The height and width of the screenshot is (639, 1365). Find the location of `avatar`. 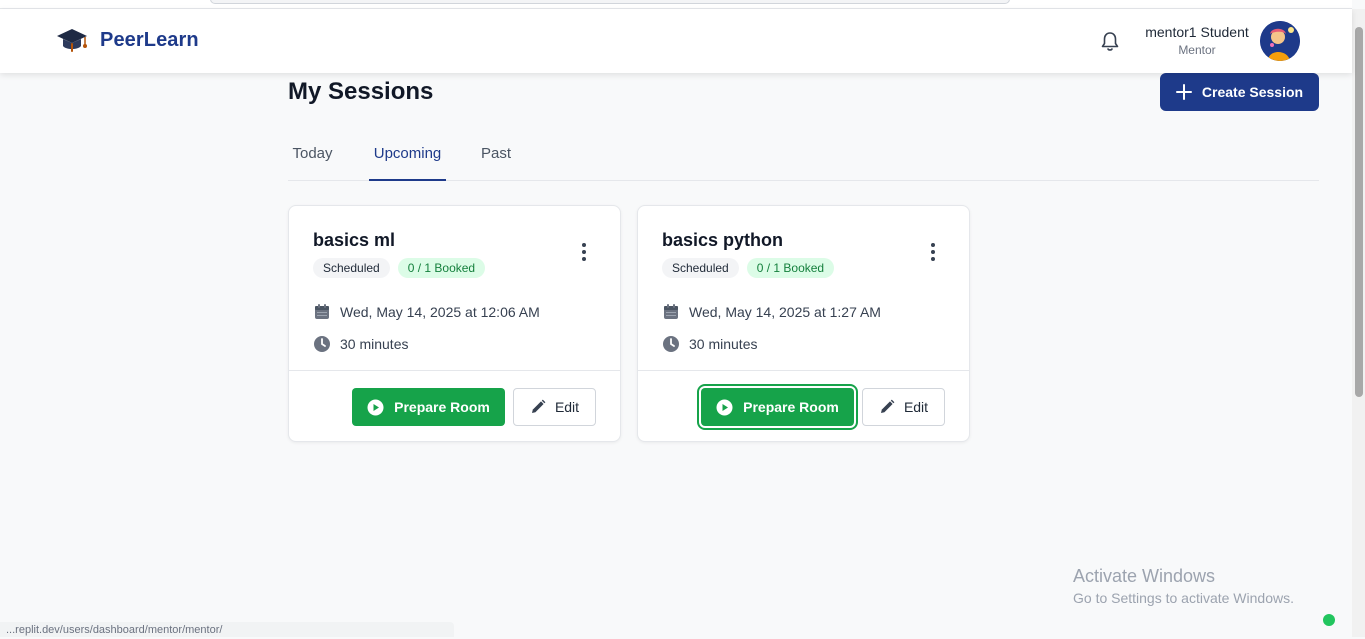

avatar is located at coordinates (1280, 41).